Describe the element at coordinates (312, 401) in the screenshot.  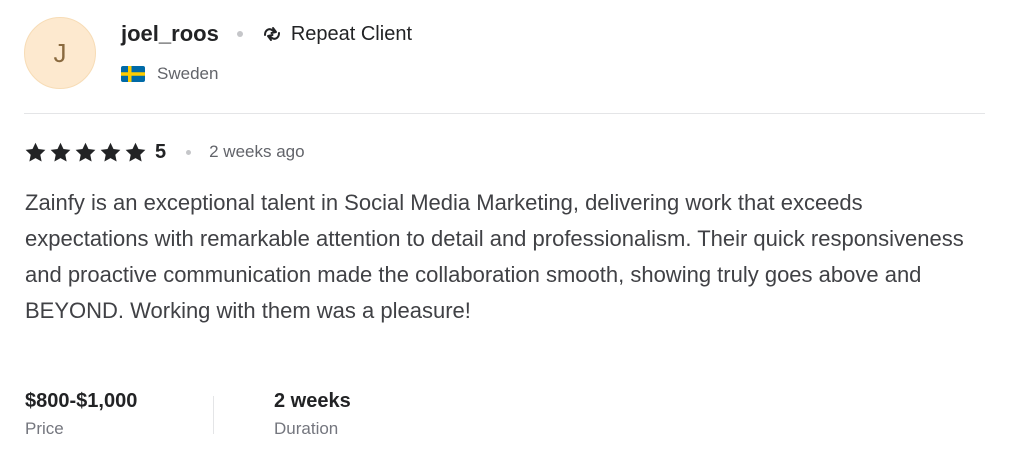
I see `duration-value: 2 weeks` at that location.